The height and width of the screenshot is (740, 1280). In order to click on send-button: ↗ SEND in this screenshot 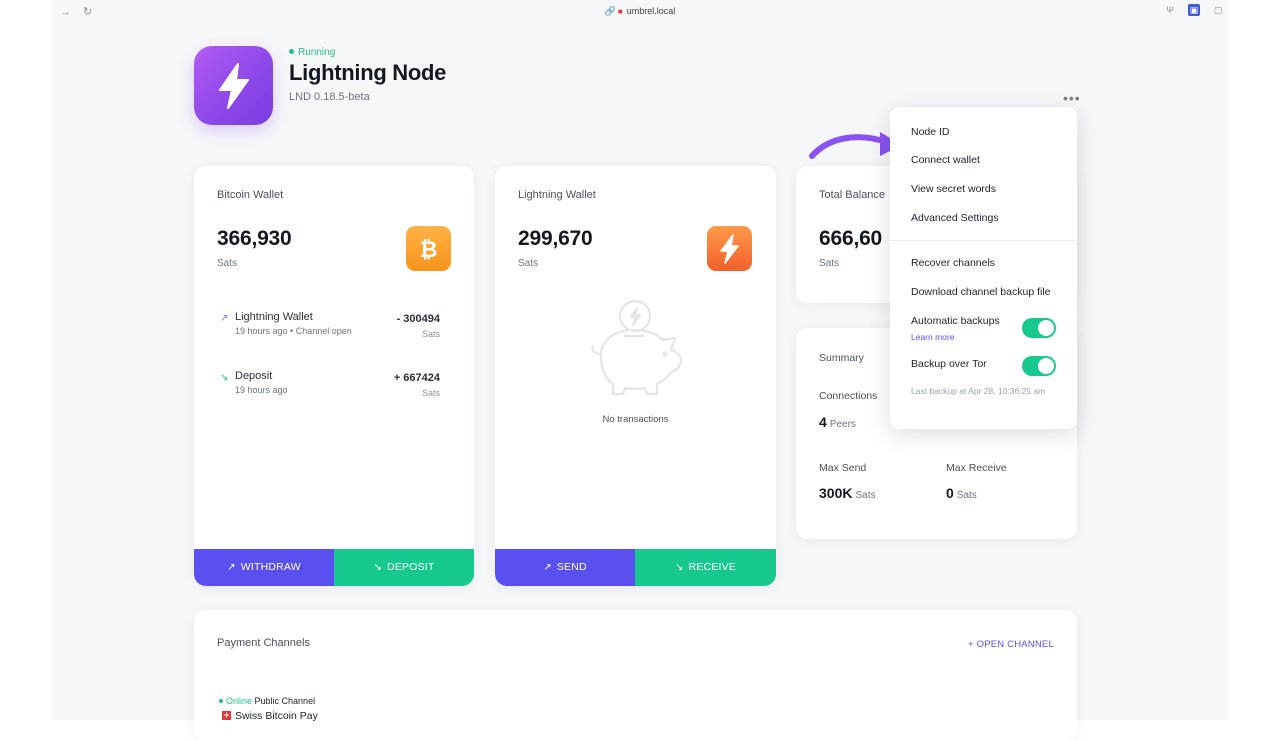, I will do `click(565, 567)`.